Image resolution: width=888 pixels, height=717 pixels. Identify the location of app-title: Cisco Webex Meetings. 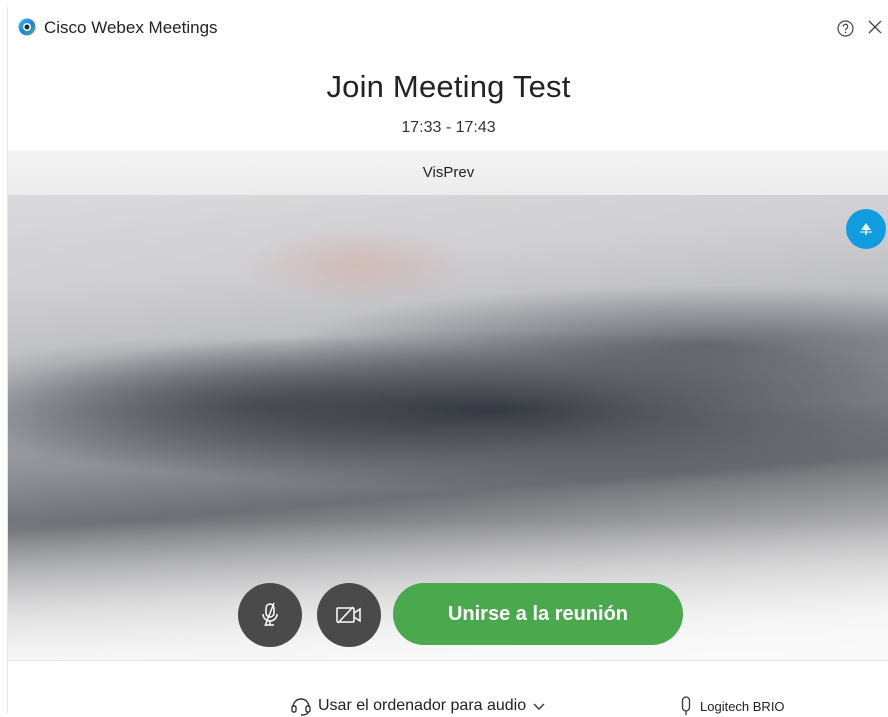
(131, 27).